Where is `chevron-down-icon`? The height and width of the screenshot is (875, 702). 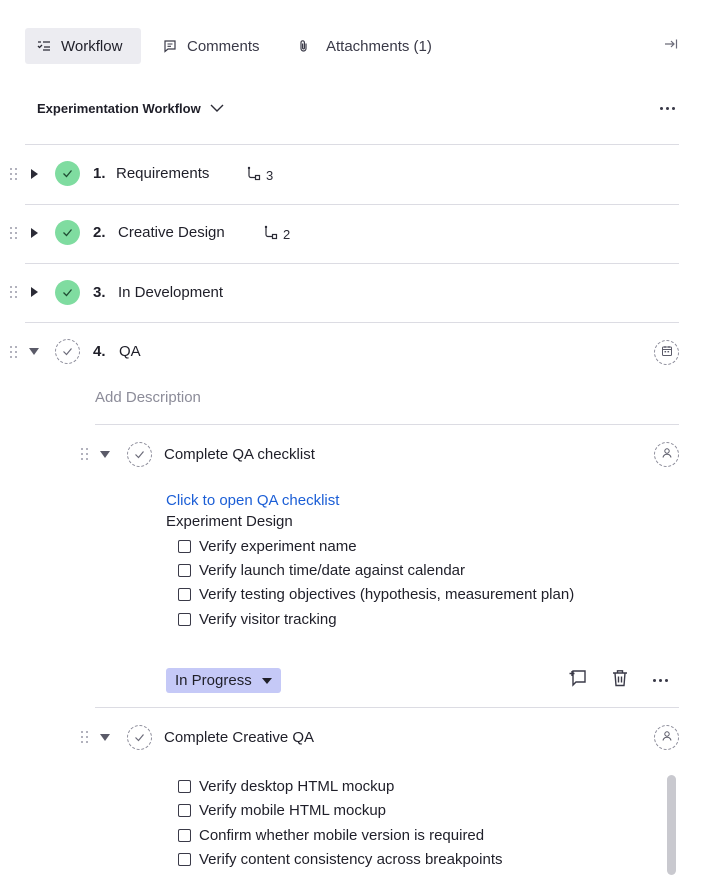
chevron-down-icon is located at coordinates (217, 108).